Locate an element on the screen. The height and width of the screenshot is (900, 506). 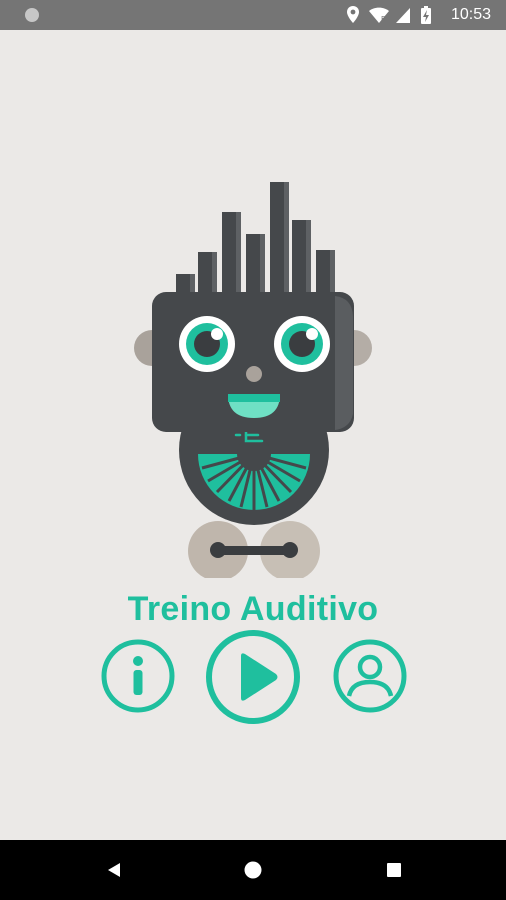
home-icon is located at coordinates (253, 870).